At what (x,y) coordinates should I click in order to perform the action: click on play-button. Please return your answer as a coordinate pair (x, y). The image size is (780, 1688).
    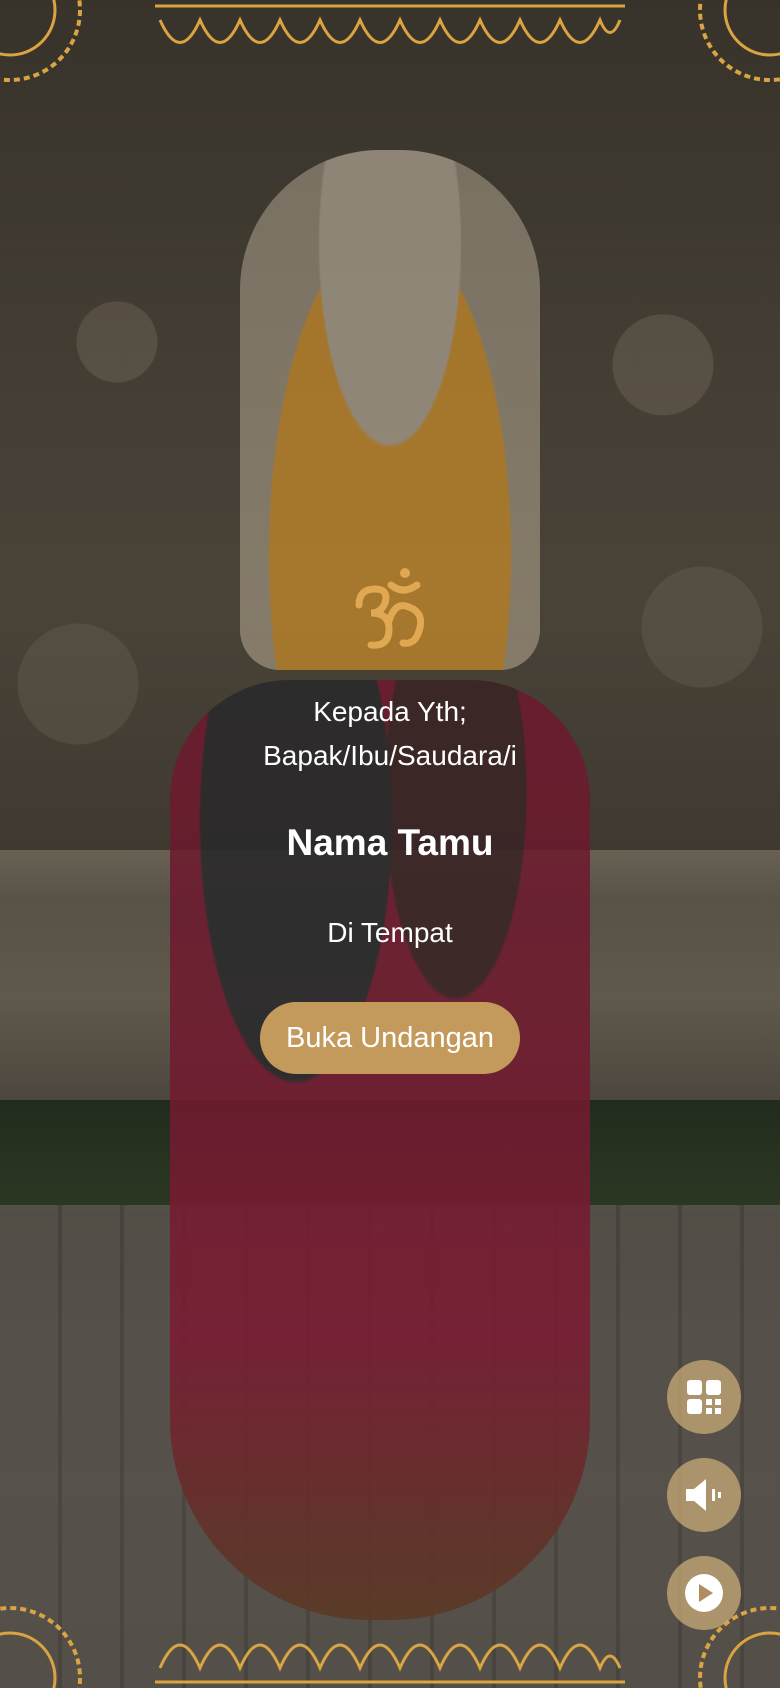
    Looking at the image, I should click on (704, 1593).